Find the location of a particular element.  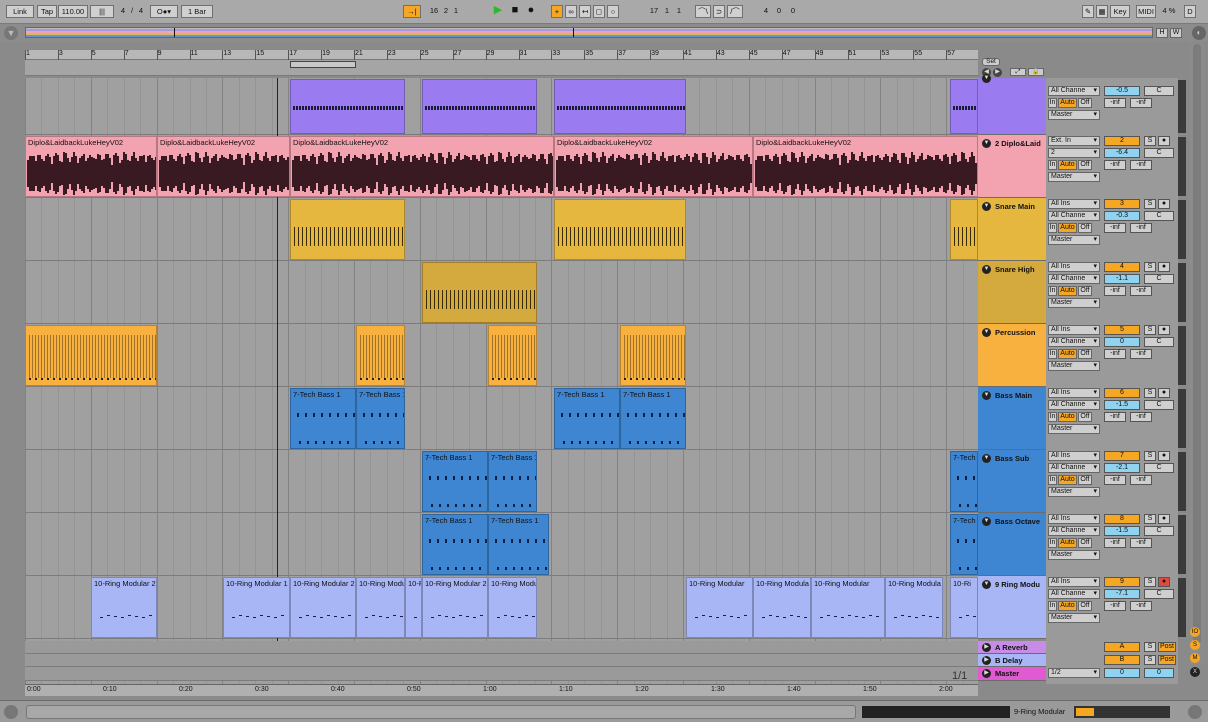

track-activator: 6 is located at coordinates (1122, 393).